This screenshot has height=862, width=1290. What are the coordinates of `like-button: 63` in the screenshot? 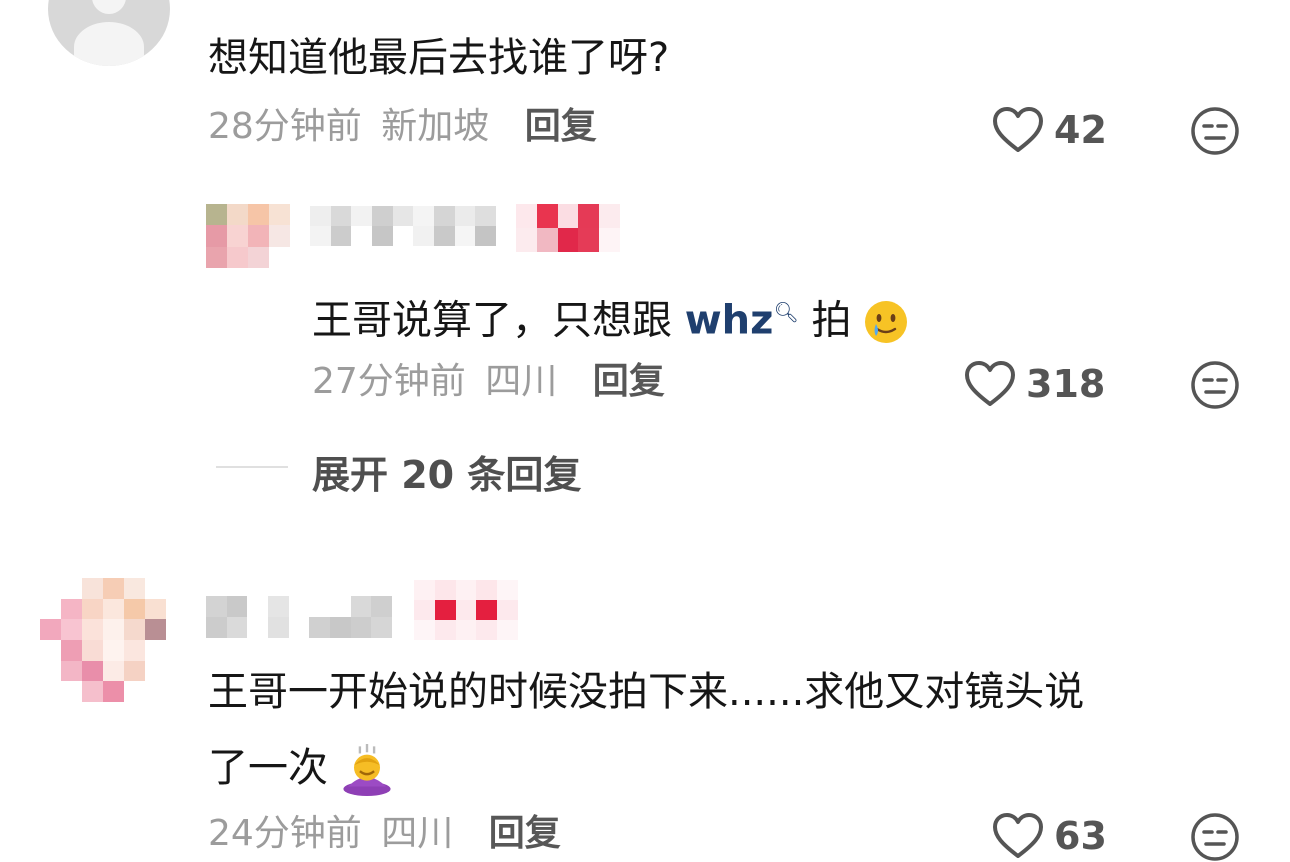 It's located at (1049, 836).